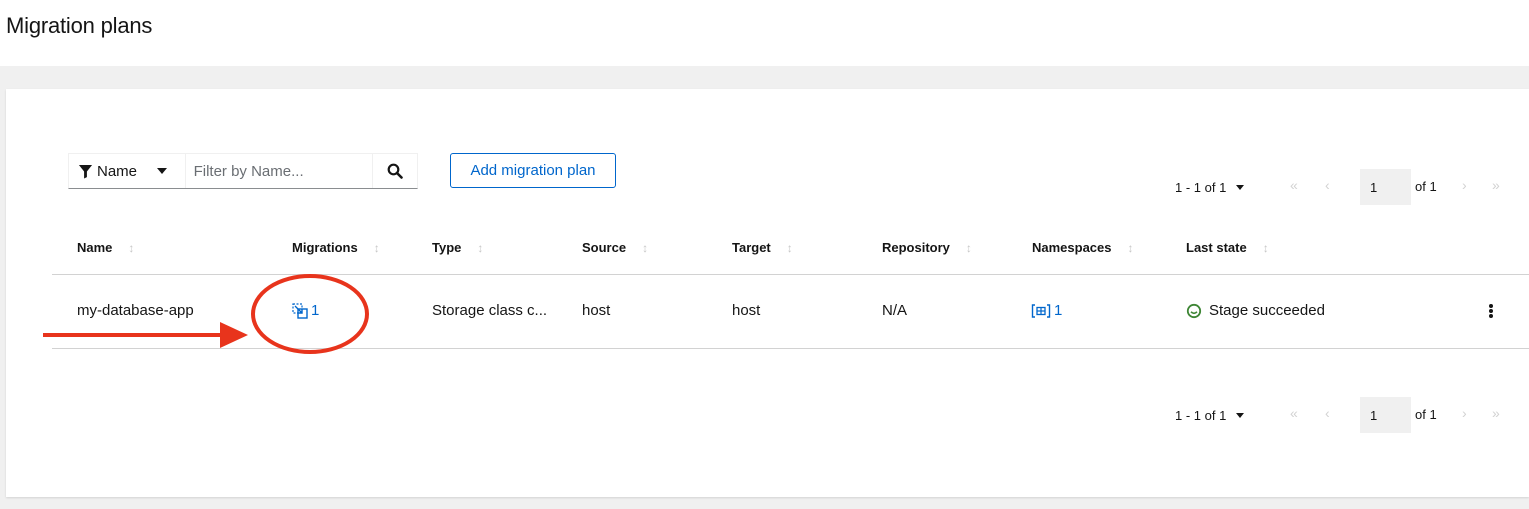 Image resolution: width=1529 pixels, height=509 pixels. Describe the element at coordinates (135, 310) in the screenshot. I see `plan-name-cell: my-database-app` at that location.